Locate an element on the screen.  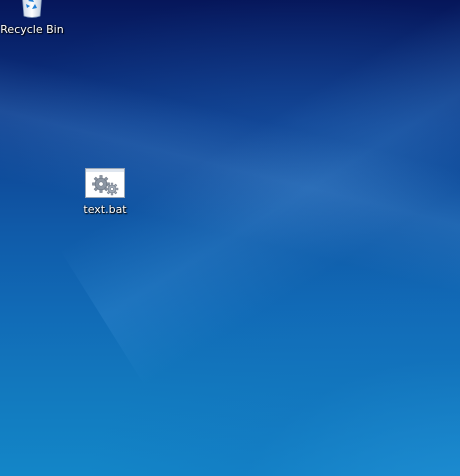
text-bat-label: text.bat is located at coordinates (105, 209).